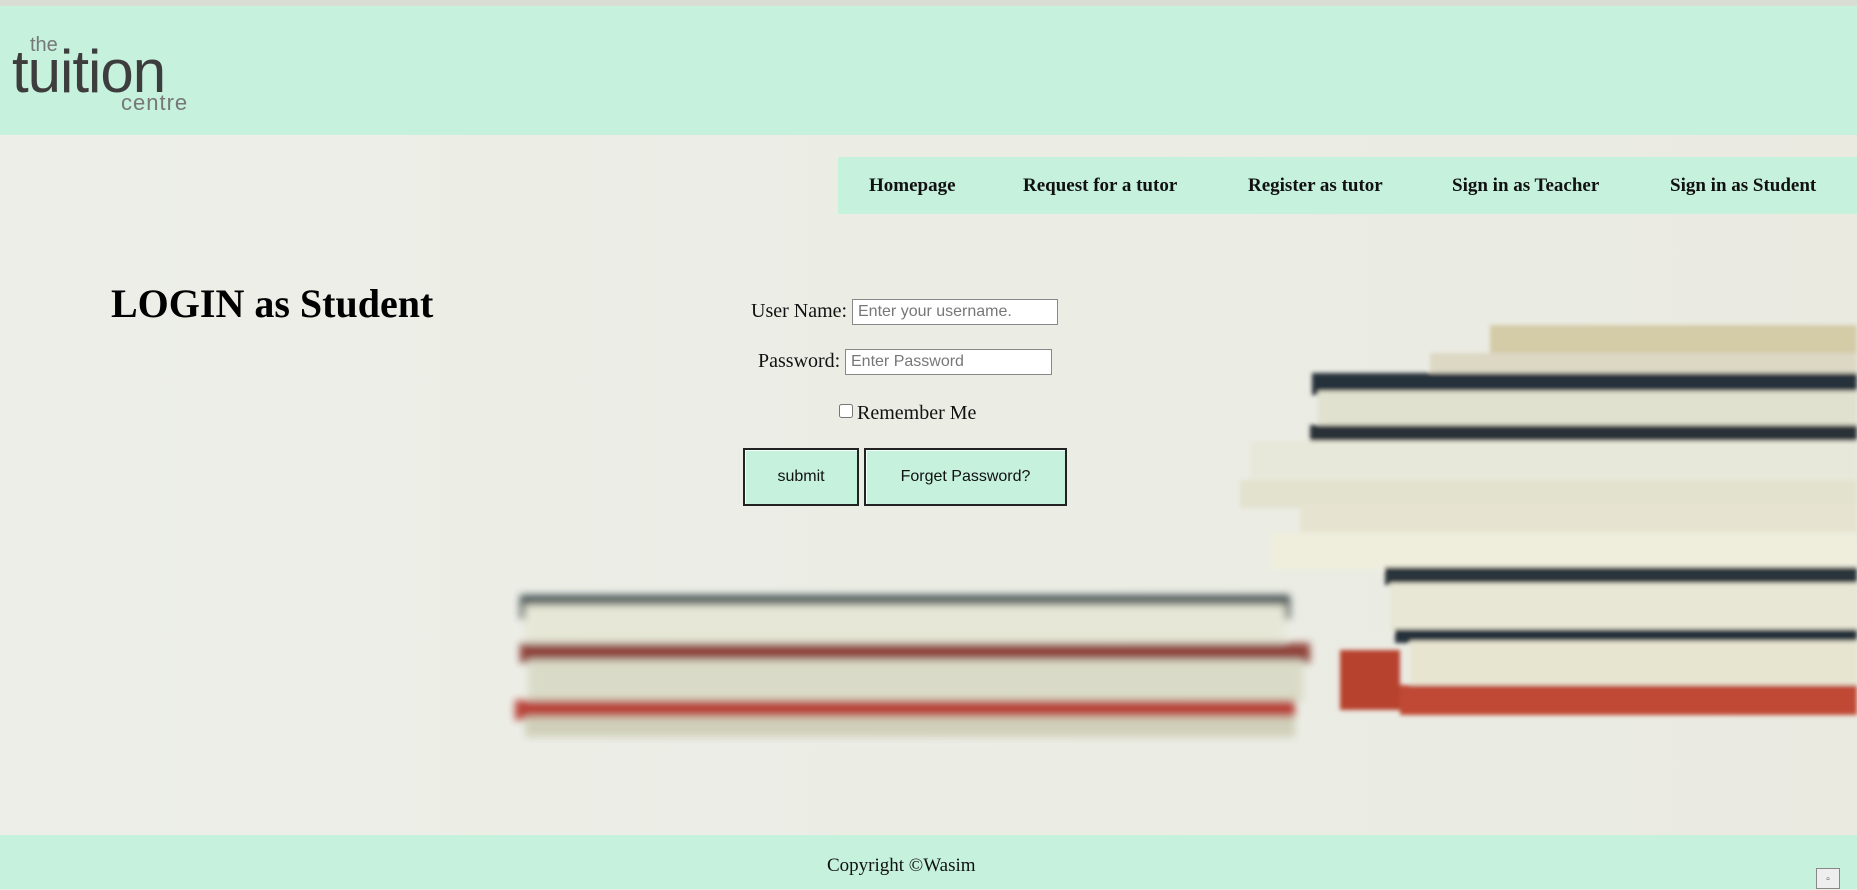 The width and height of the screenshot is (1857, 890). What do you see at coordinates (1828, 878) in the screenshot?
I see `resize-corner-icon: ▫` at bounding box center [1828, 878].